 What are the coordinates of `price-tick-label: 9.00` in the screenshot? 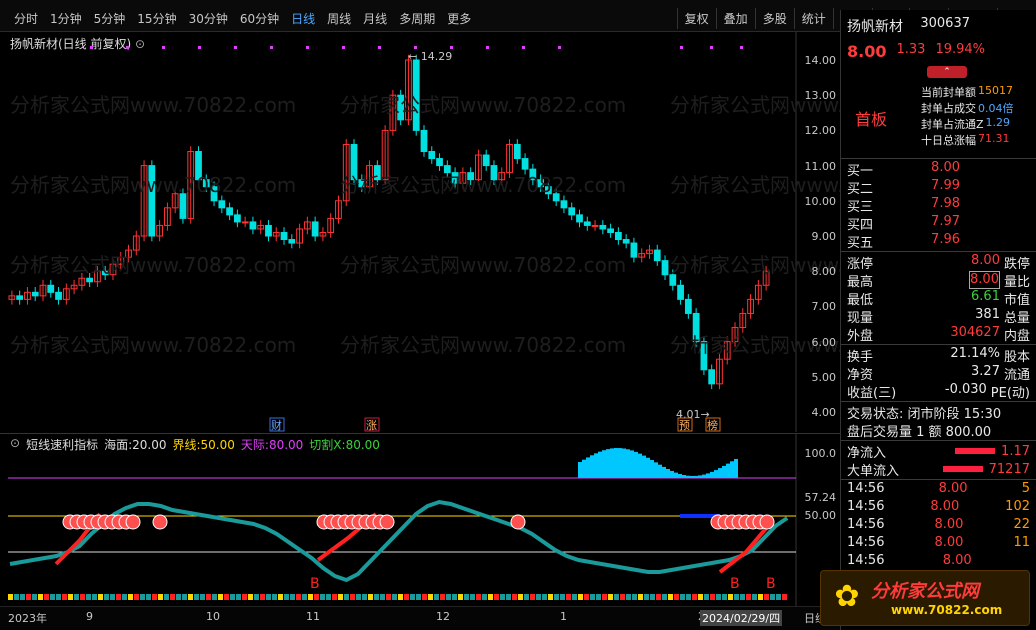 It's located at (824, 236).